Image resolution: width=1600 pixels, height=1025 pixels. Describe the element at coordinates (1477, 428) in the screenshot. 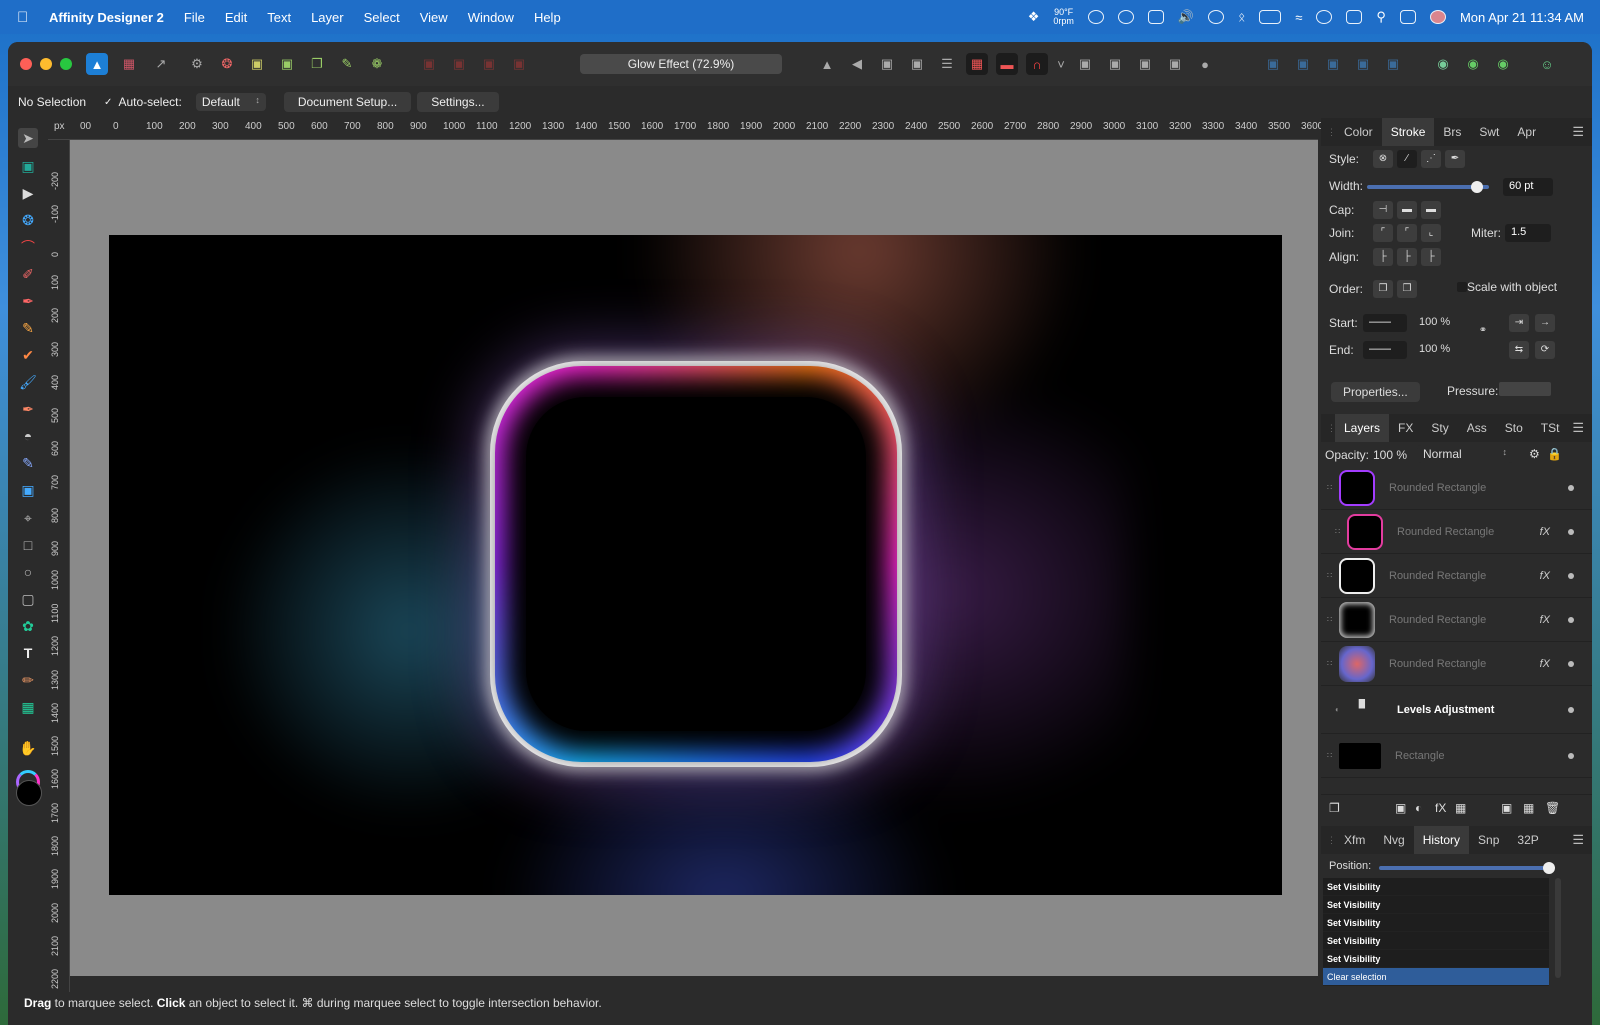

I see `tab-assets: Ass` at that location.